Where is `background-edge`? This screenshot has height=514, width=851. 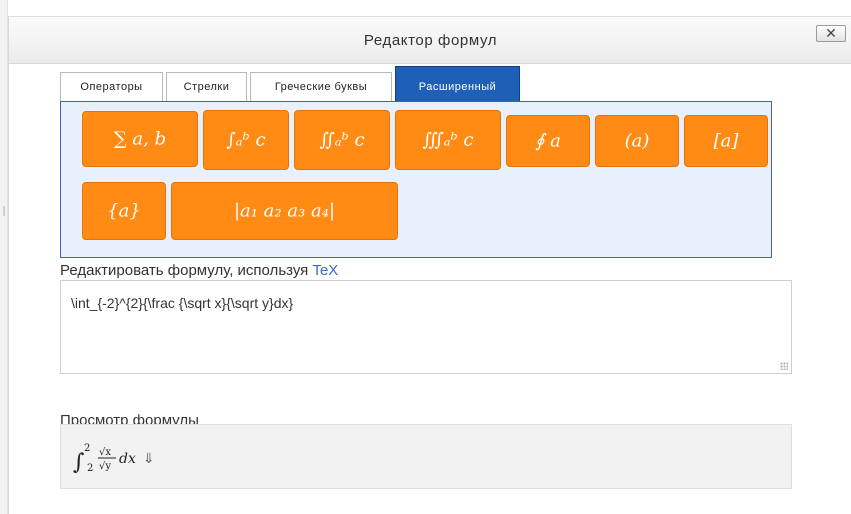
background-edge is located at coordinates (4, 257).